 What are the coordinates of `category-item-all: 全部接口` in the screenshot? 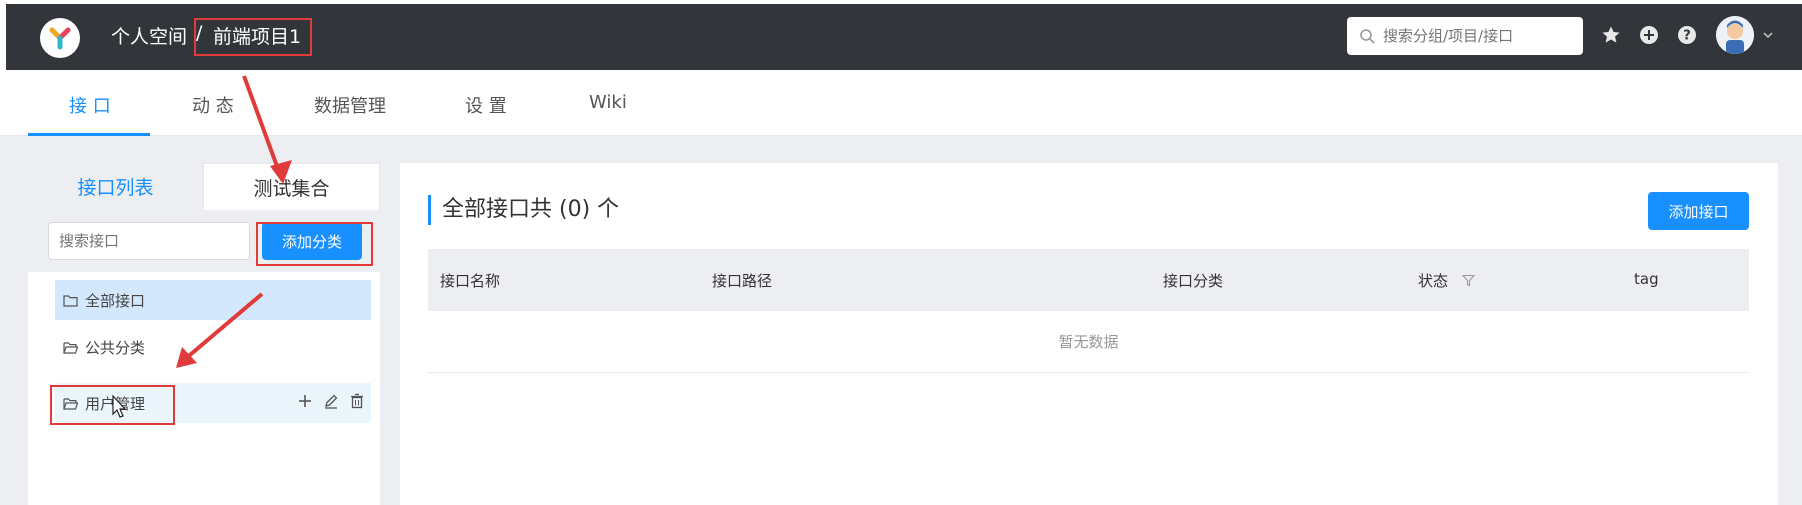 It's located at (213, 300).